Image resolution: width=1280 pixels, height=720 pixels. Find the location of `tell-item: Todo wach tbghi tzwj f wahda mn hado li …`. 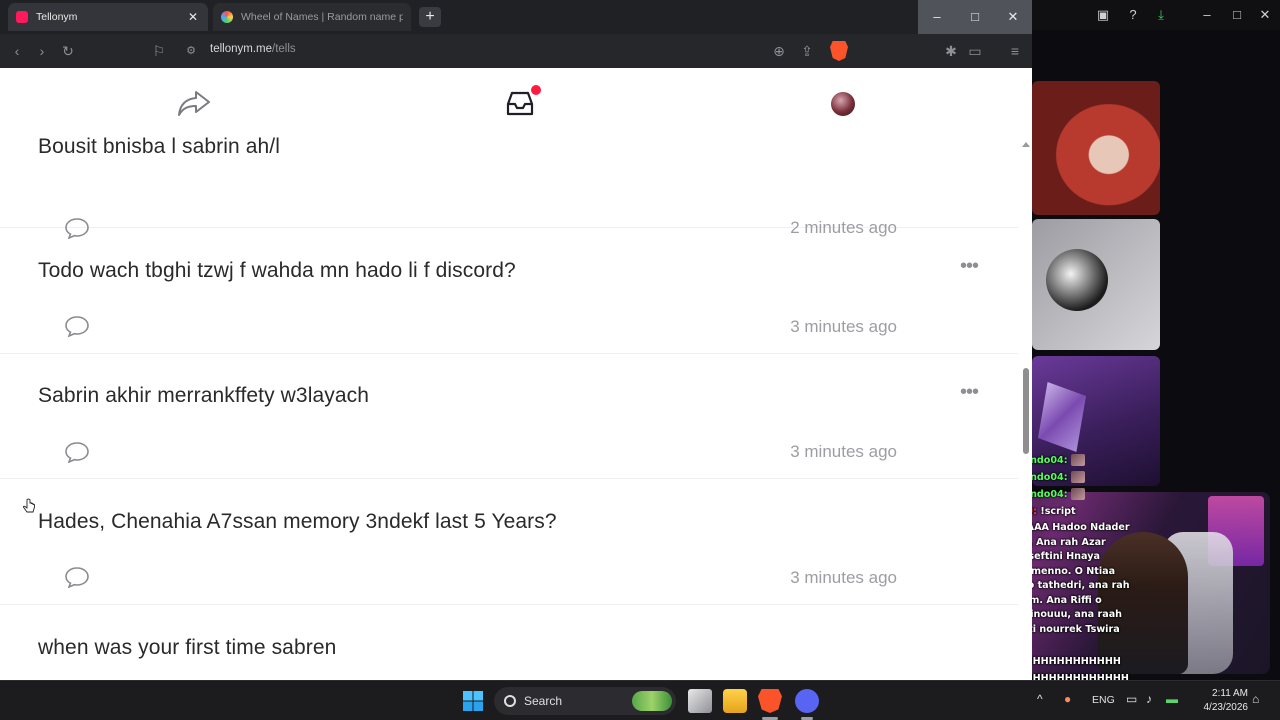

tell-item: Todo wach tbghi tzwj f wahda mn hado li … is located at coordinates (509, 291).